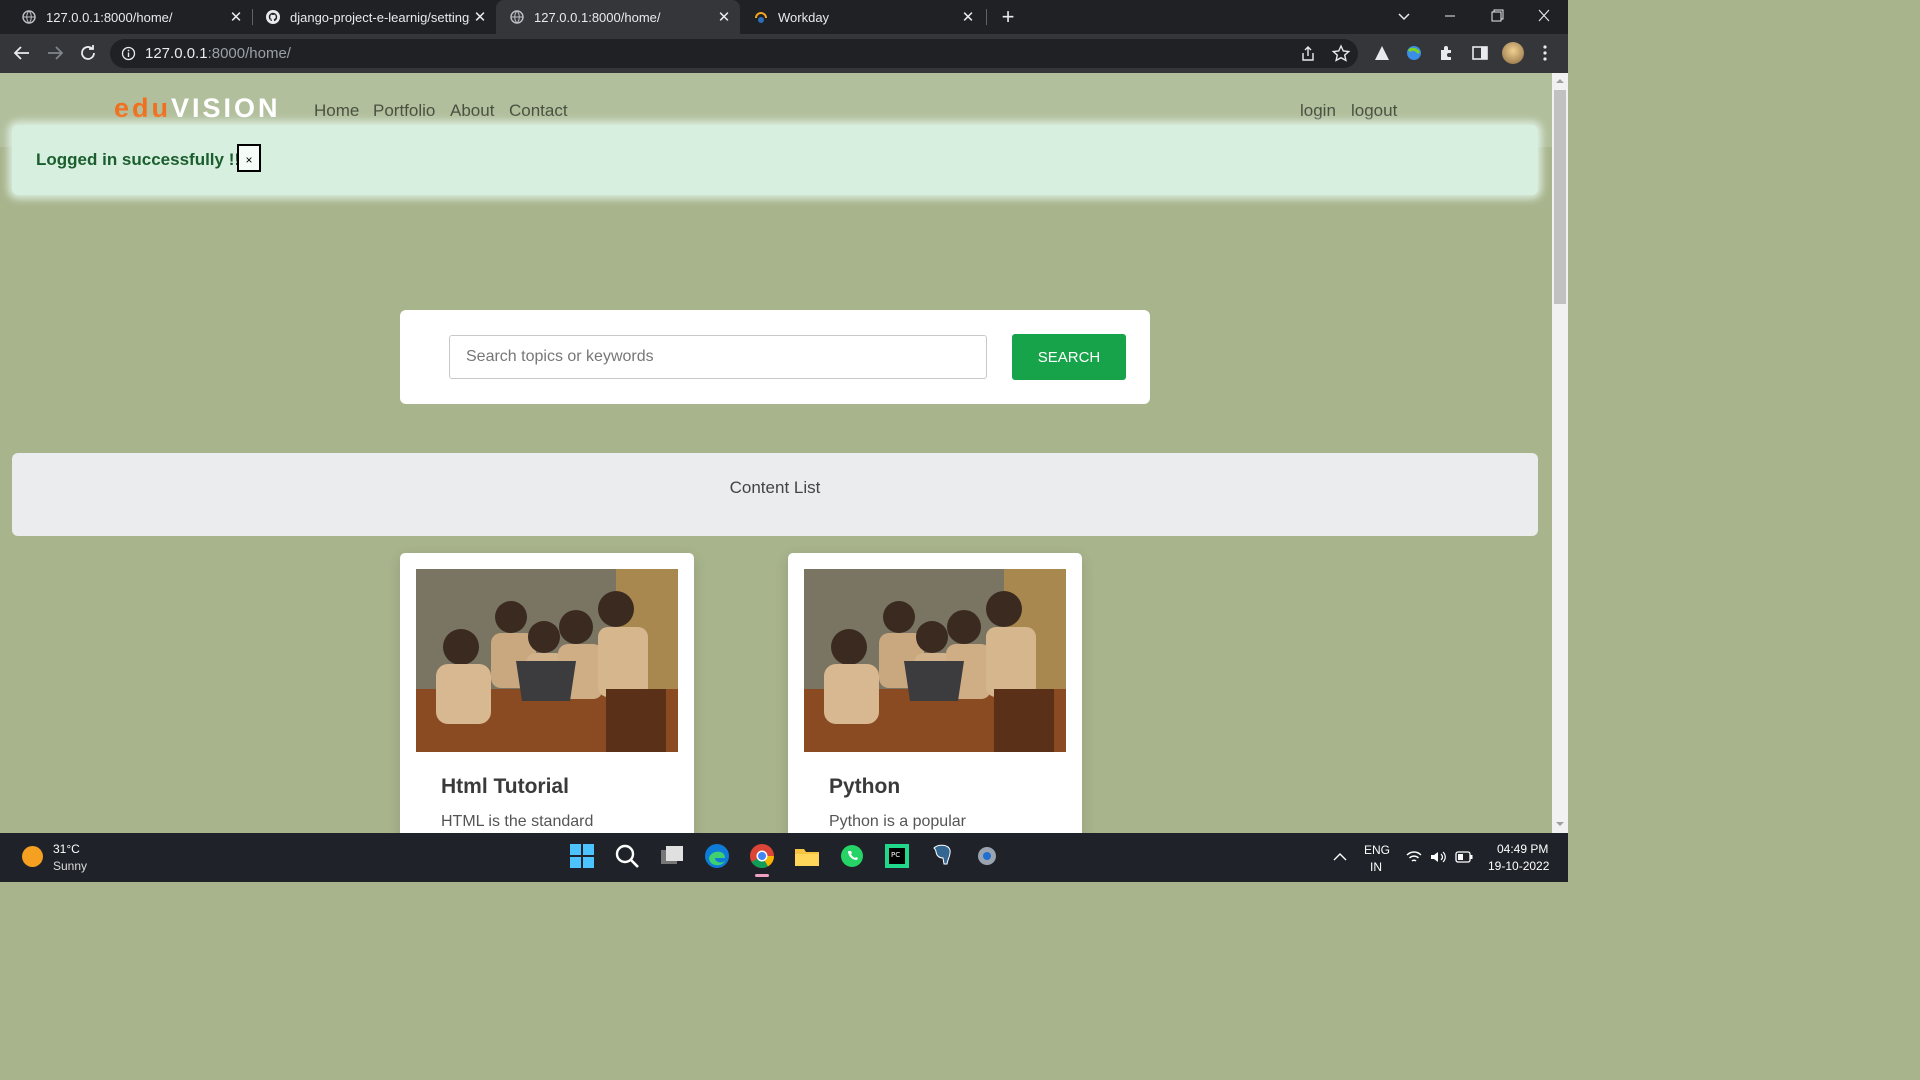  Describe the element at coordinates (55, 53) in the screenshot. I see `forward-arrow-icon` at that location.